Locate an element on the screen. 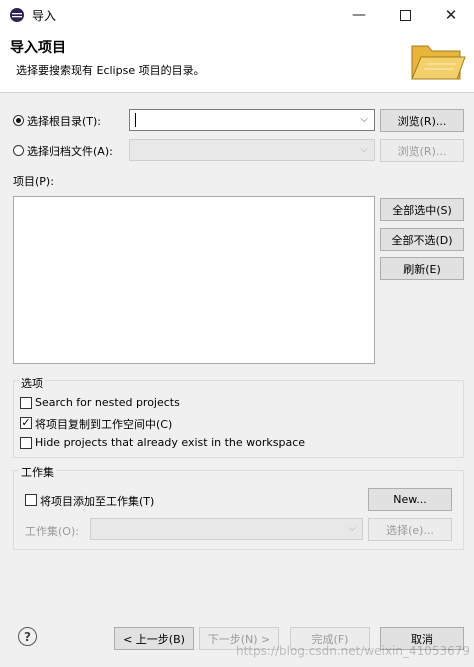 The image size is (474, 667). wizard-title: 导入项目 is located at coordinates (38, 48).